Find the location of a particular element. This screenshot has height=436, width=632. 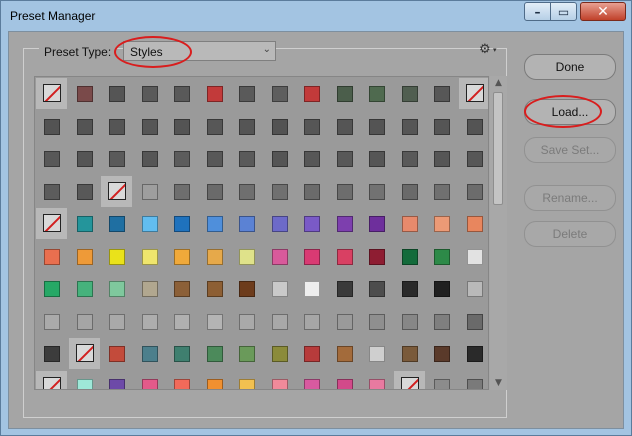

done-button: Done is located at coordinates (570, 67).